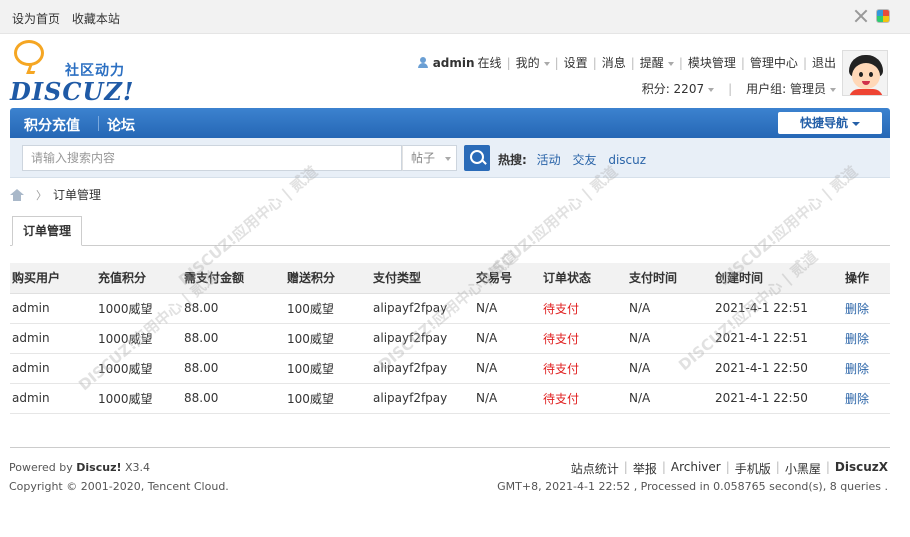 The width and height of the screenshot is (910, 537). I want to click on search-button, so click(477, 158).